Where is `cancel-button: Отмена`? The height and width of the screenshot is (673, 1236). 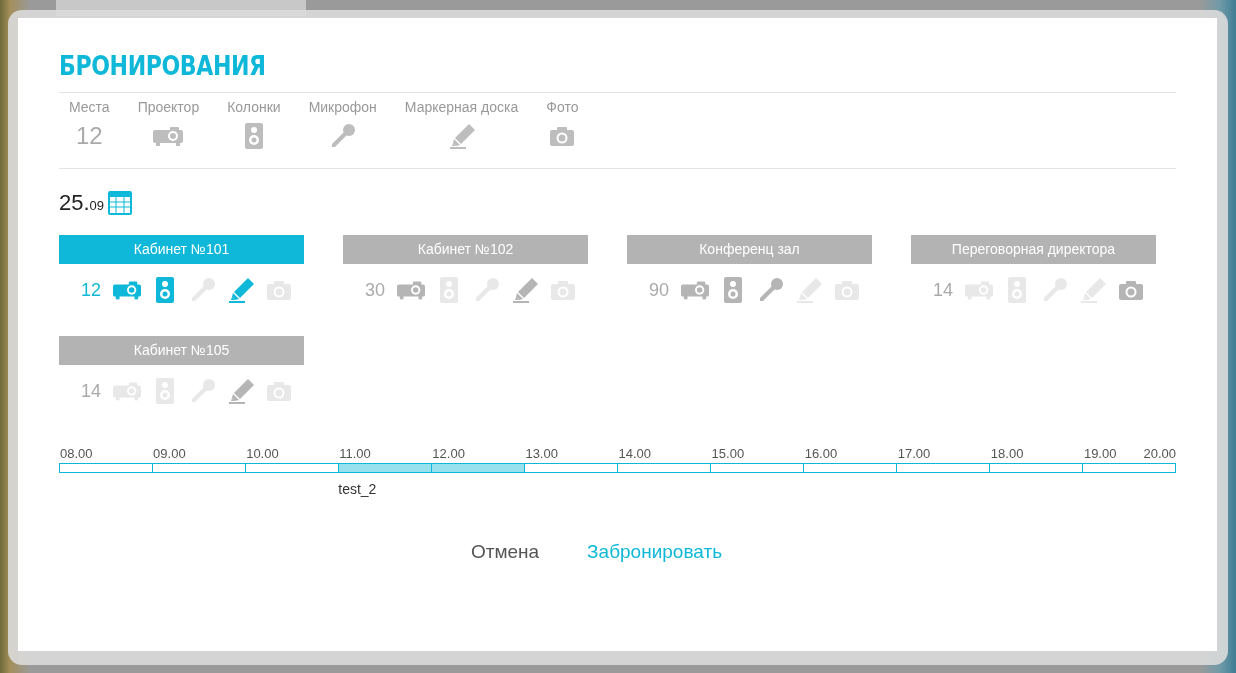 cancel-button: Отмена is located at coordinates (505, 552).